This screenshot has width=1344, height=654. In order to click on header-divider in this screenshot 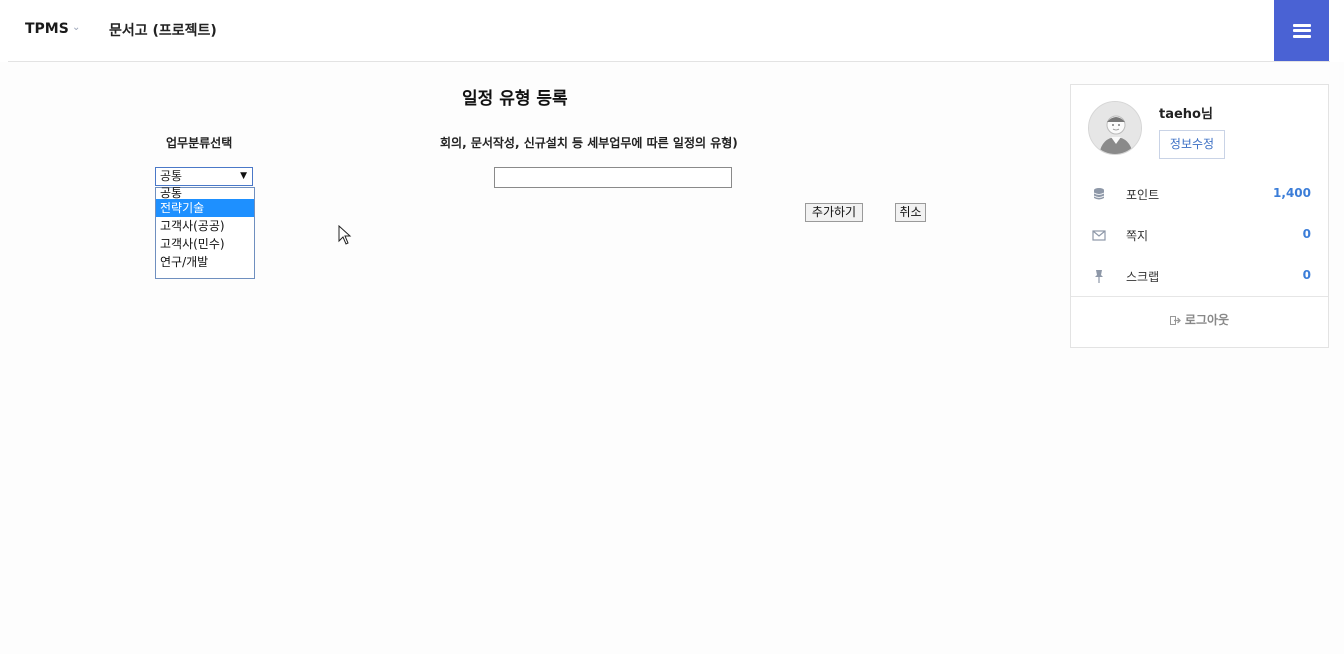, I will do `click(669, 61)`.